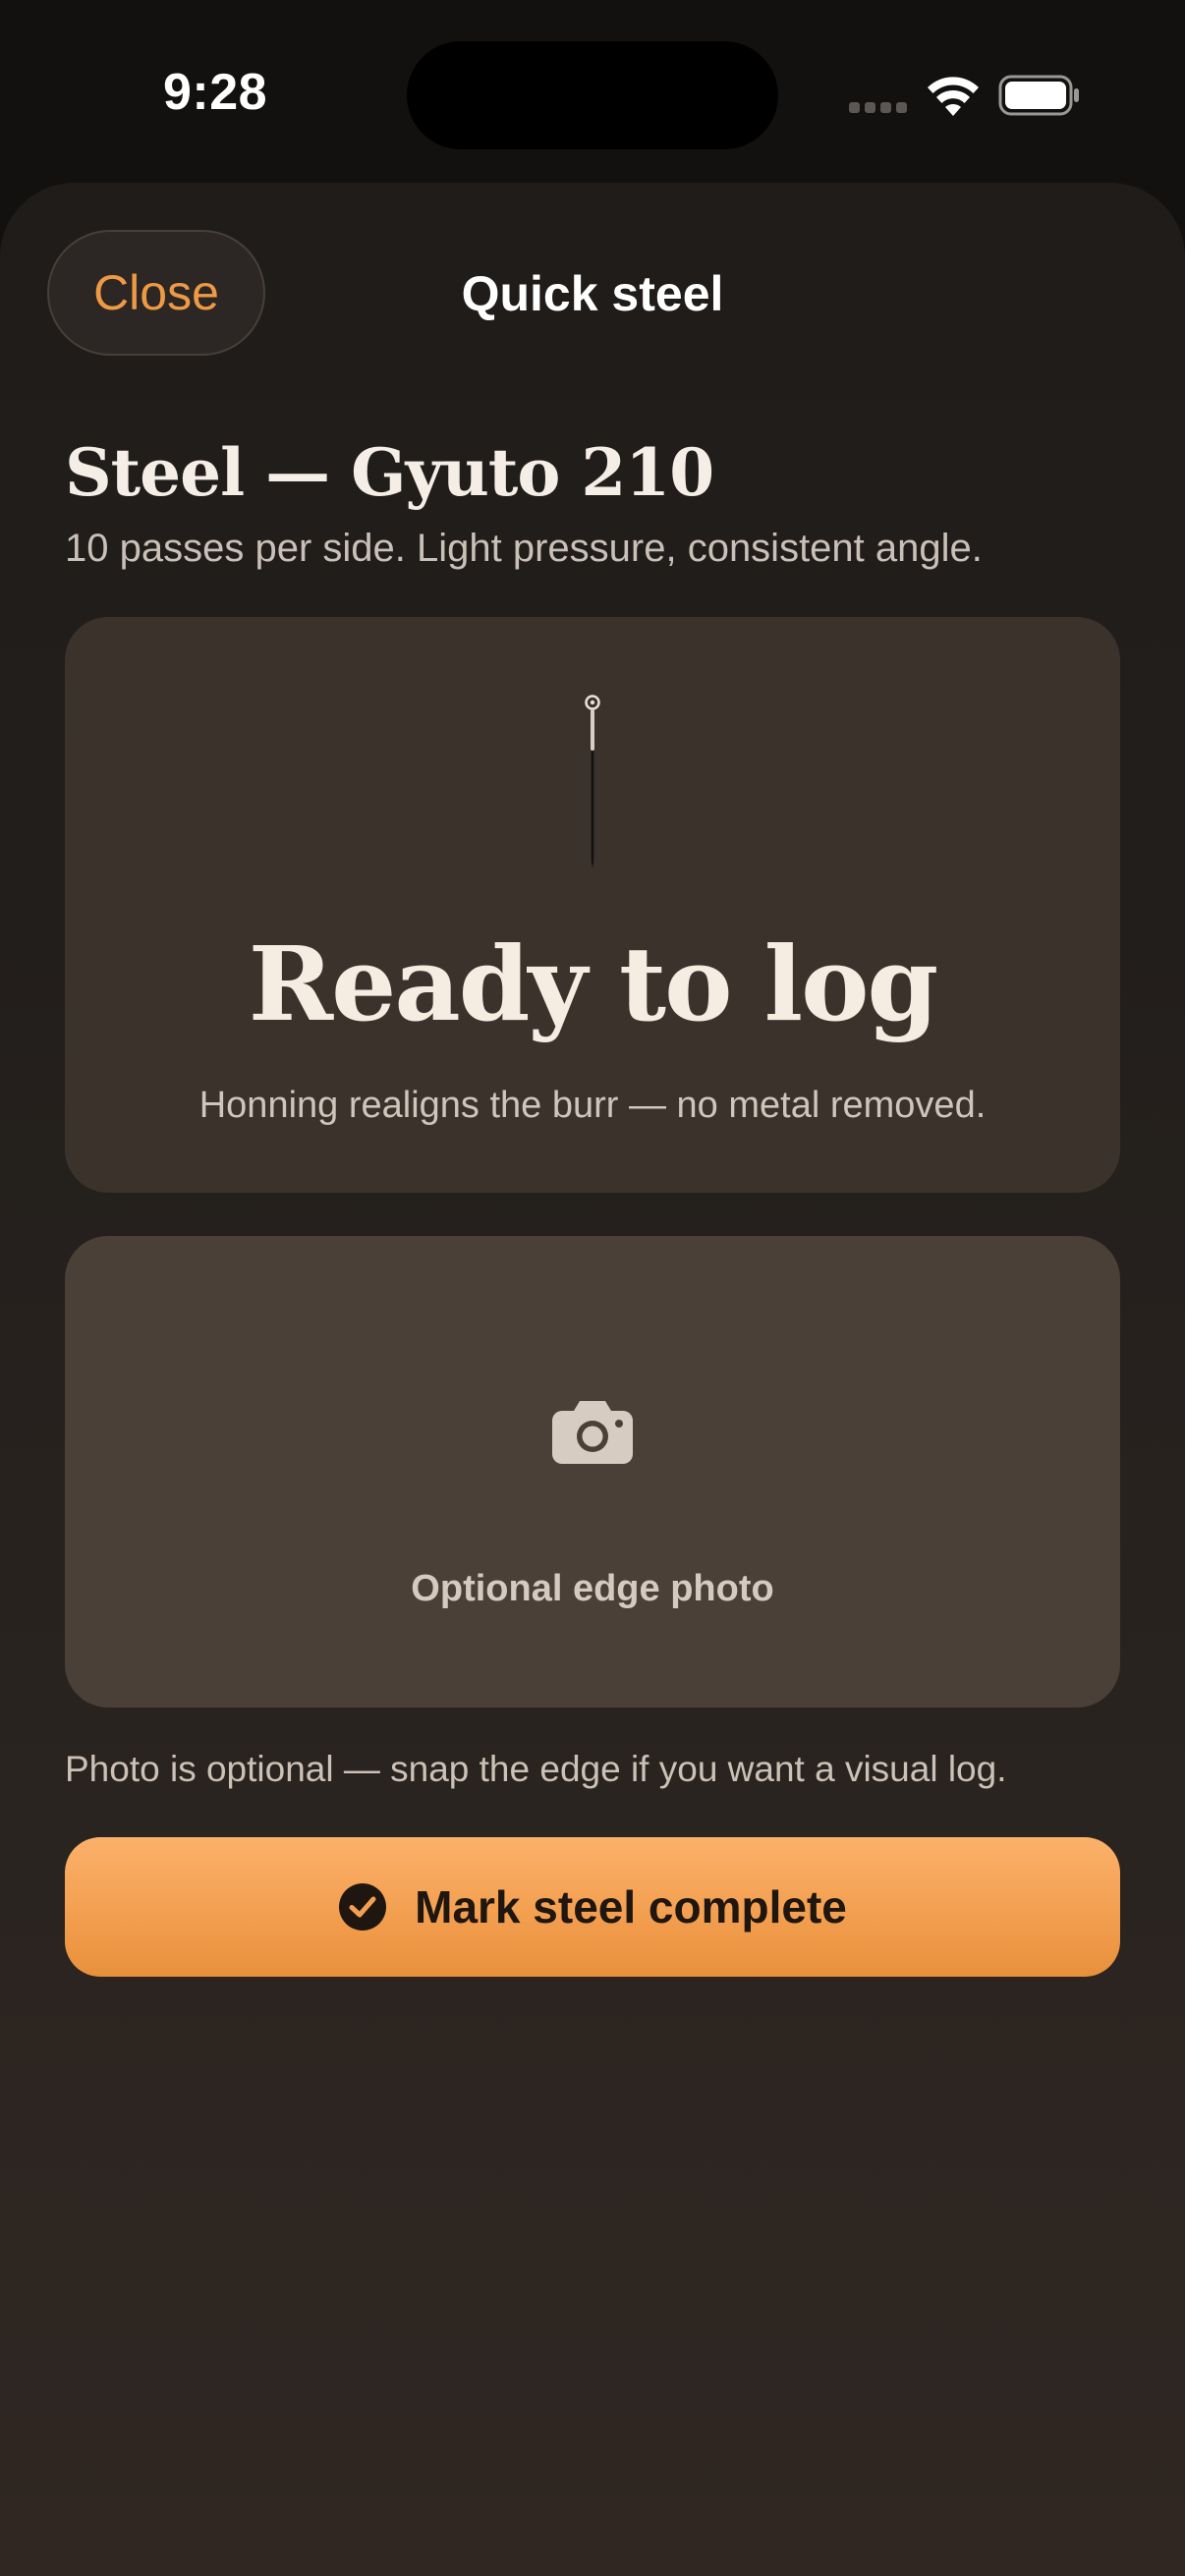 The height and width of the screenshot is (2576, 1185). I want to click on status-bar: 9:28, so click(592, 93).